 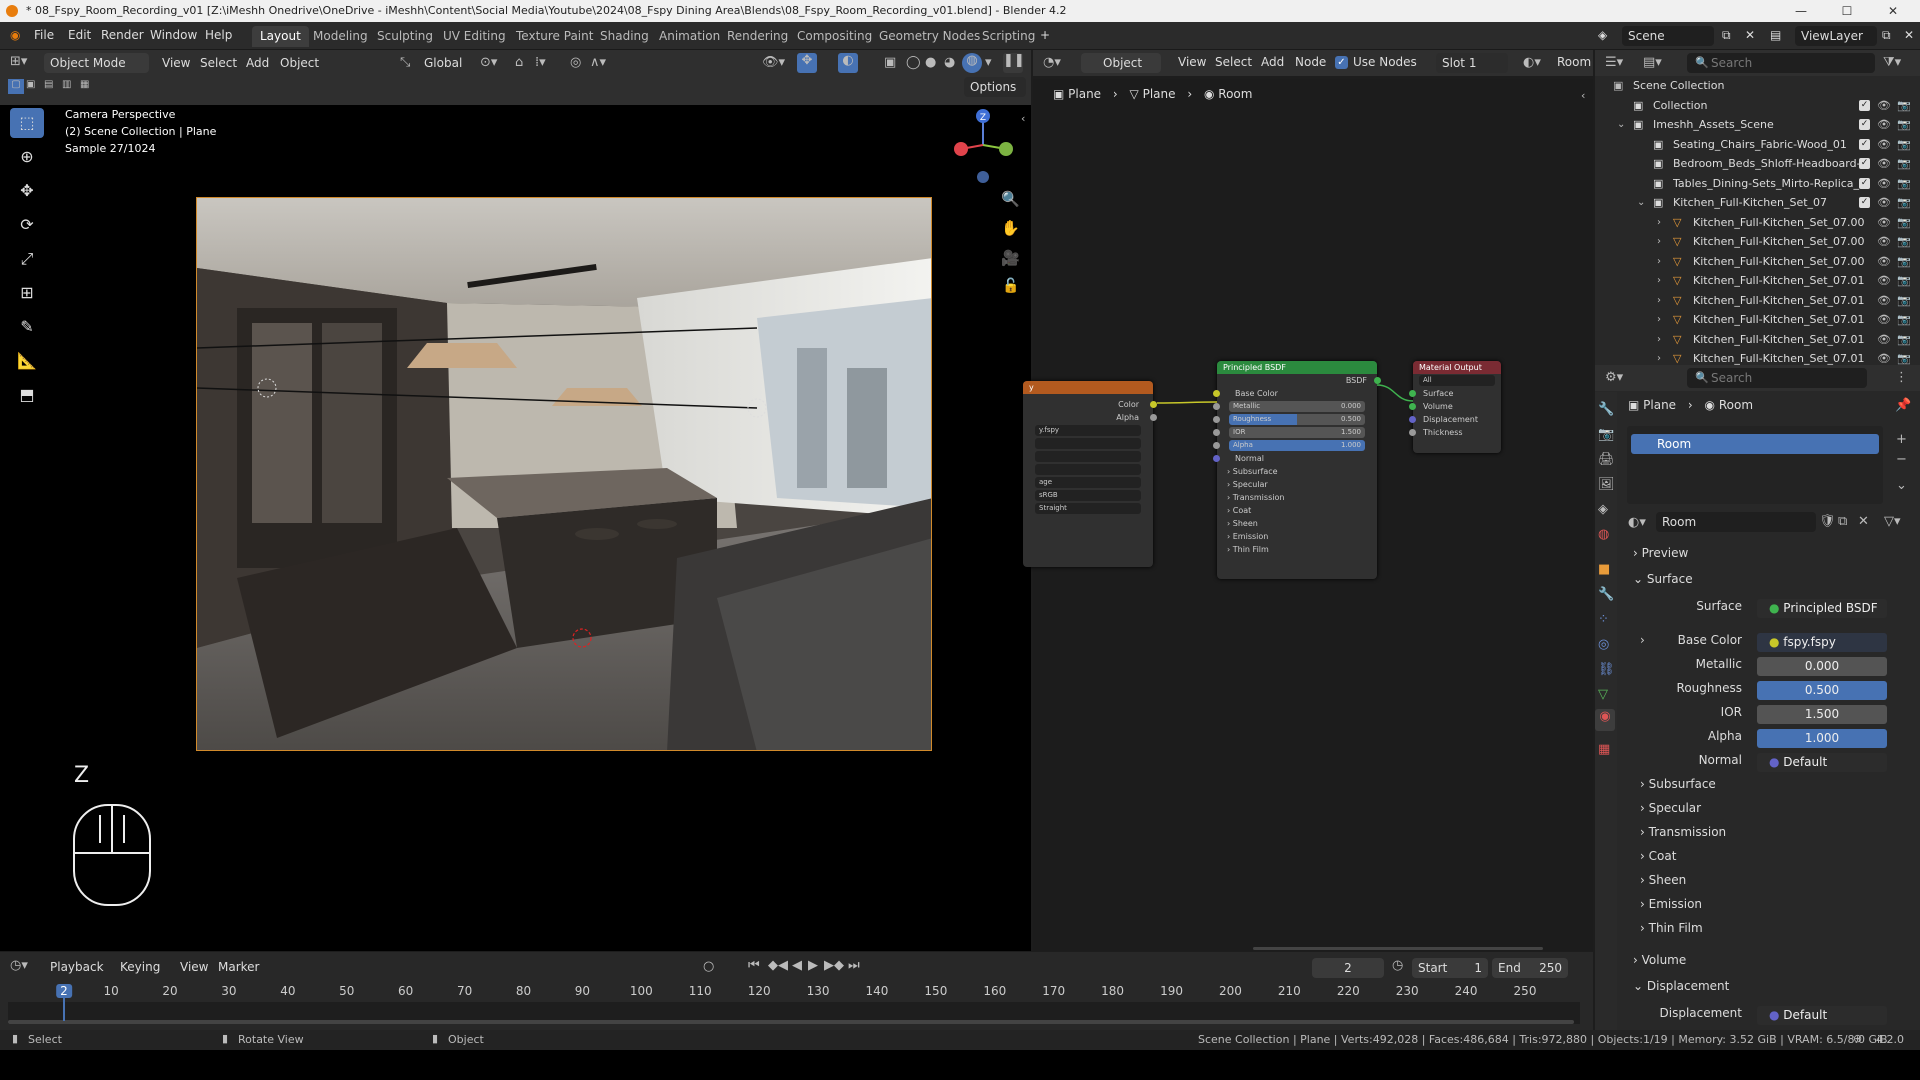 What do you see at coordinates (84, 84) in the screenshot?
I see `select-intersect-mode-icon: ▦` at bounding box center [84, 84].